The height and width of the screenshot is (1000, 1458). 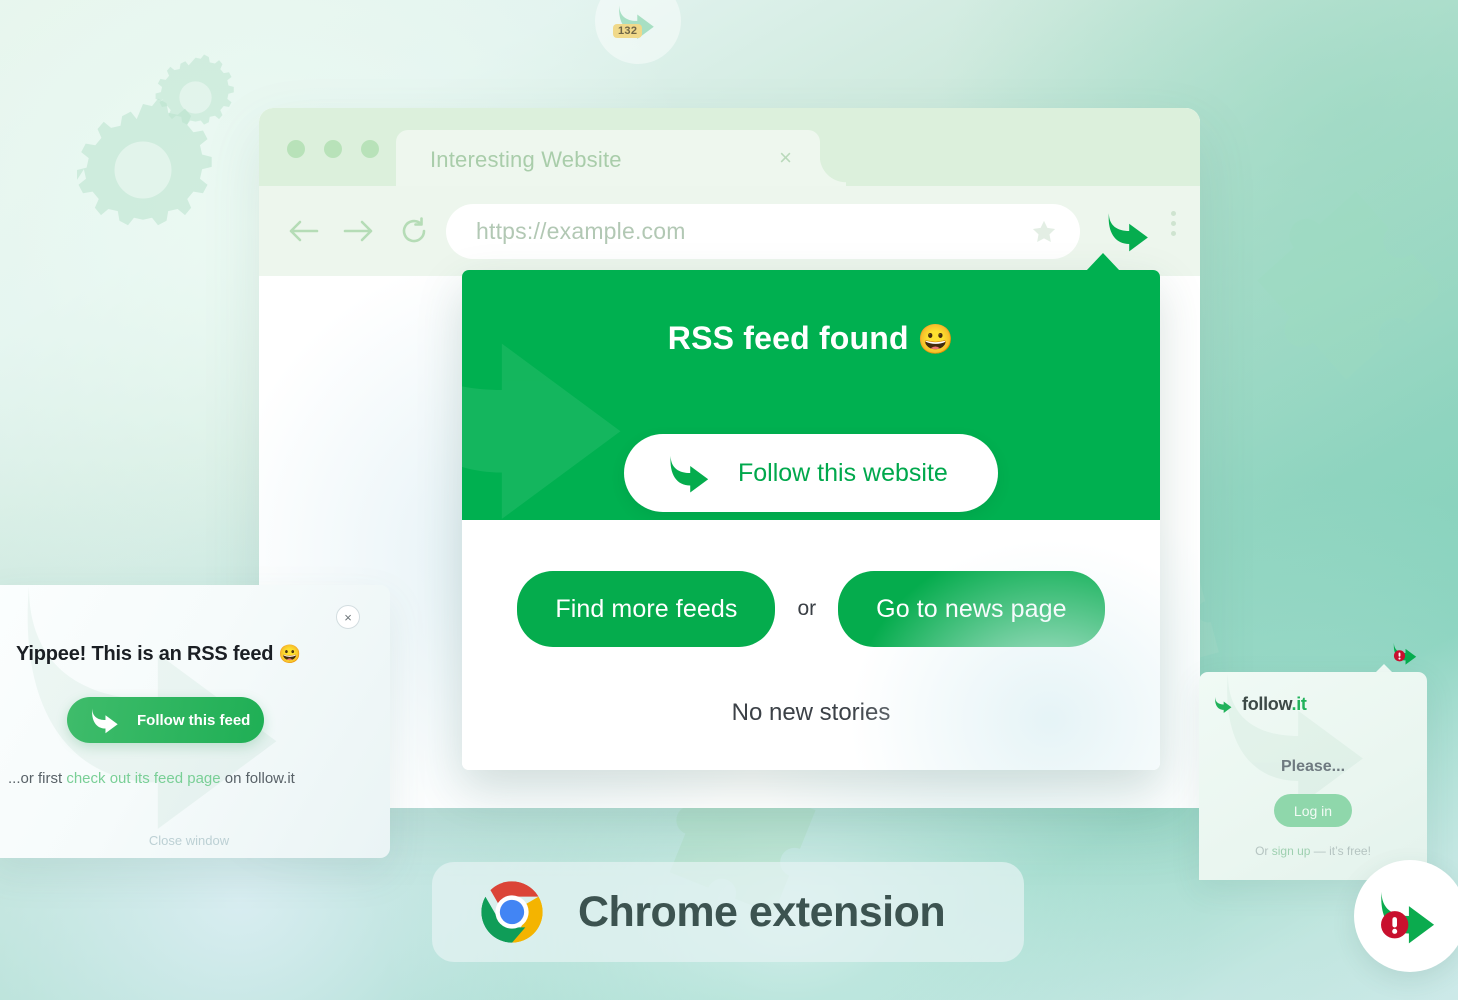 I want to click on popup-title: RSS feed found 😀, so click(x=811, y=313).